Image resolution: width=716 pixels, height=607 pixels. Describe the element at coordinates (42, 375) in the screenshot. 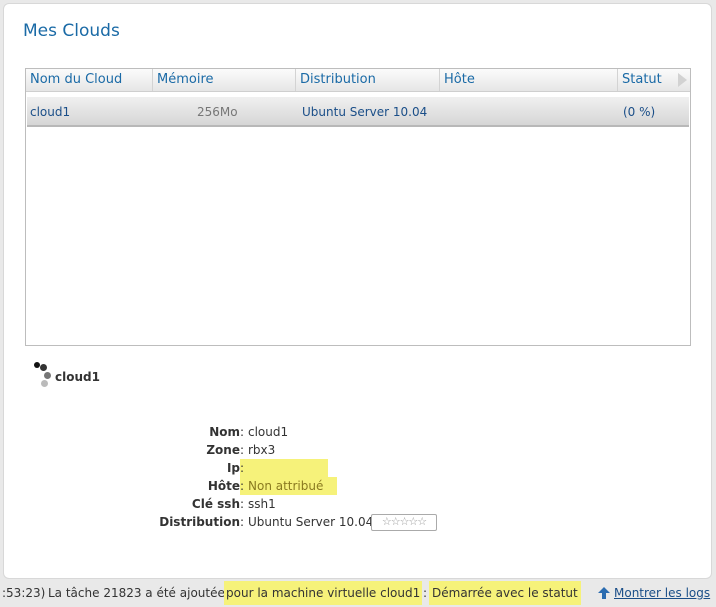

I see `loading-spinner-icon` at that location.